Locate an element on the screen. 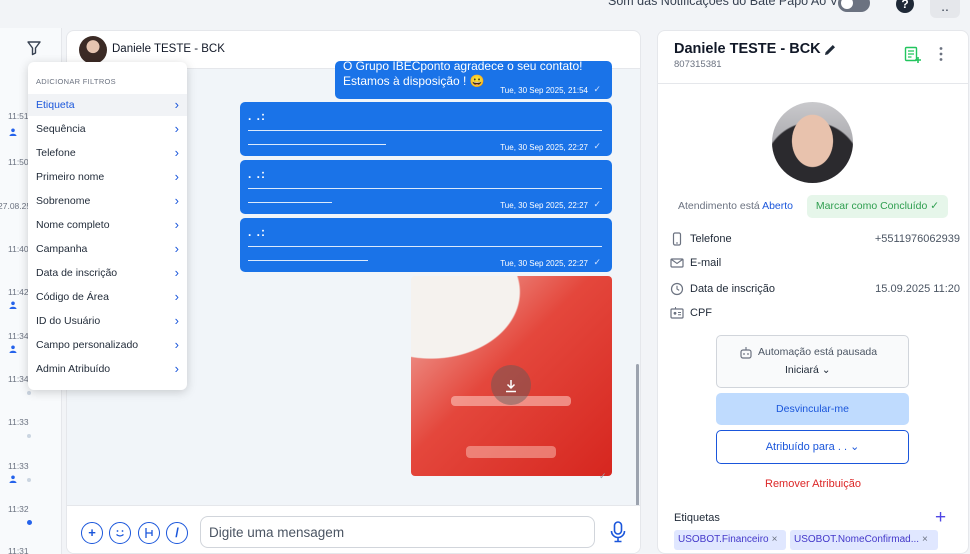  field-row-telefone: Telefone +5511976062939 is located at coordinates (815, 240).